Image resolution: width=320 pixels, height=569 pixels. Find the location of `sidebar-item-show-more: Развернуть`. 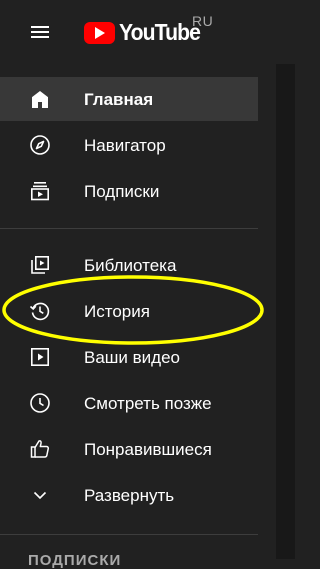

sidebar-item-show-more: Развернуть is located at coordinates (129, 495).